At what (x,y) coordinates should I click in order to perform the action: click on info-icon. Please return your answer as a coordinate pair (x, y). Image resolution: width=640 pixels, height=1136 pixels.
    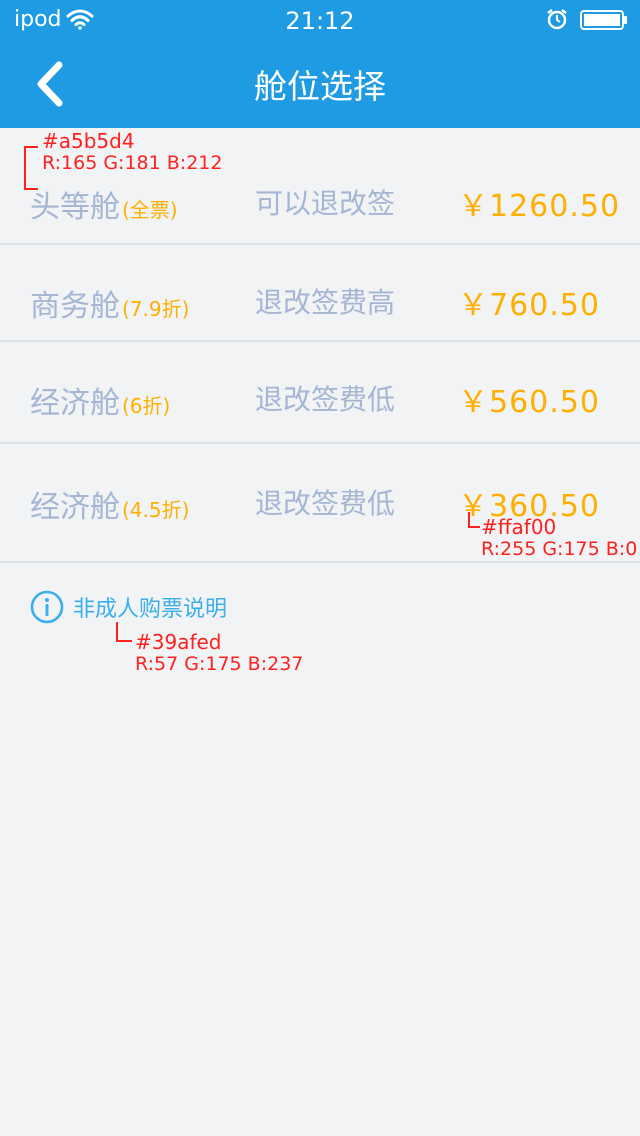
    Looking at the image, I should click on (47, 607).